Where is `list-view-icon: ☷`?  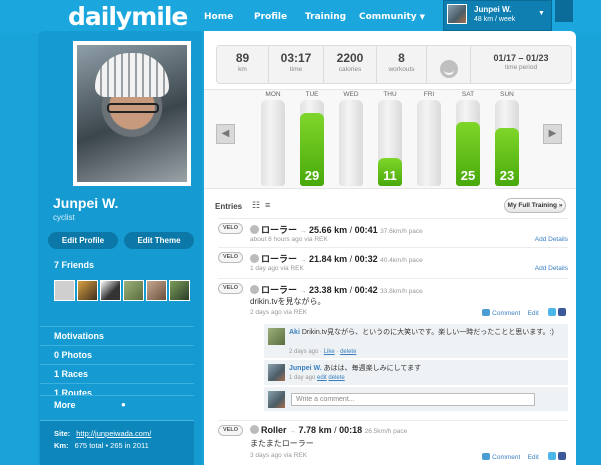 list-view-icon: ☷ is located at coordinates (256, 205).